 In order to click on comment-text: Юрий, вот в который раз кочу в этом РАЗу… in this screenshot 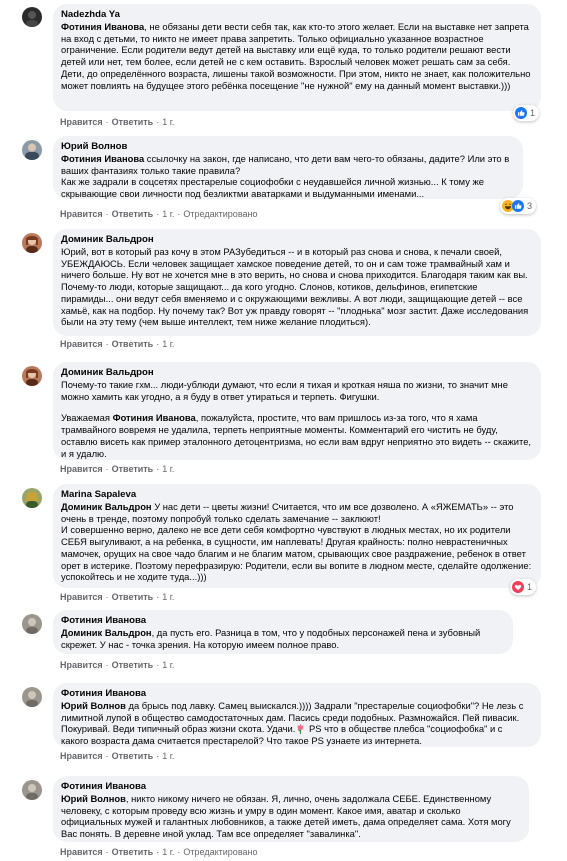, I will do `click(295, 287)`.